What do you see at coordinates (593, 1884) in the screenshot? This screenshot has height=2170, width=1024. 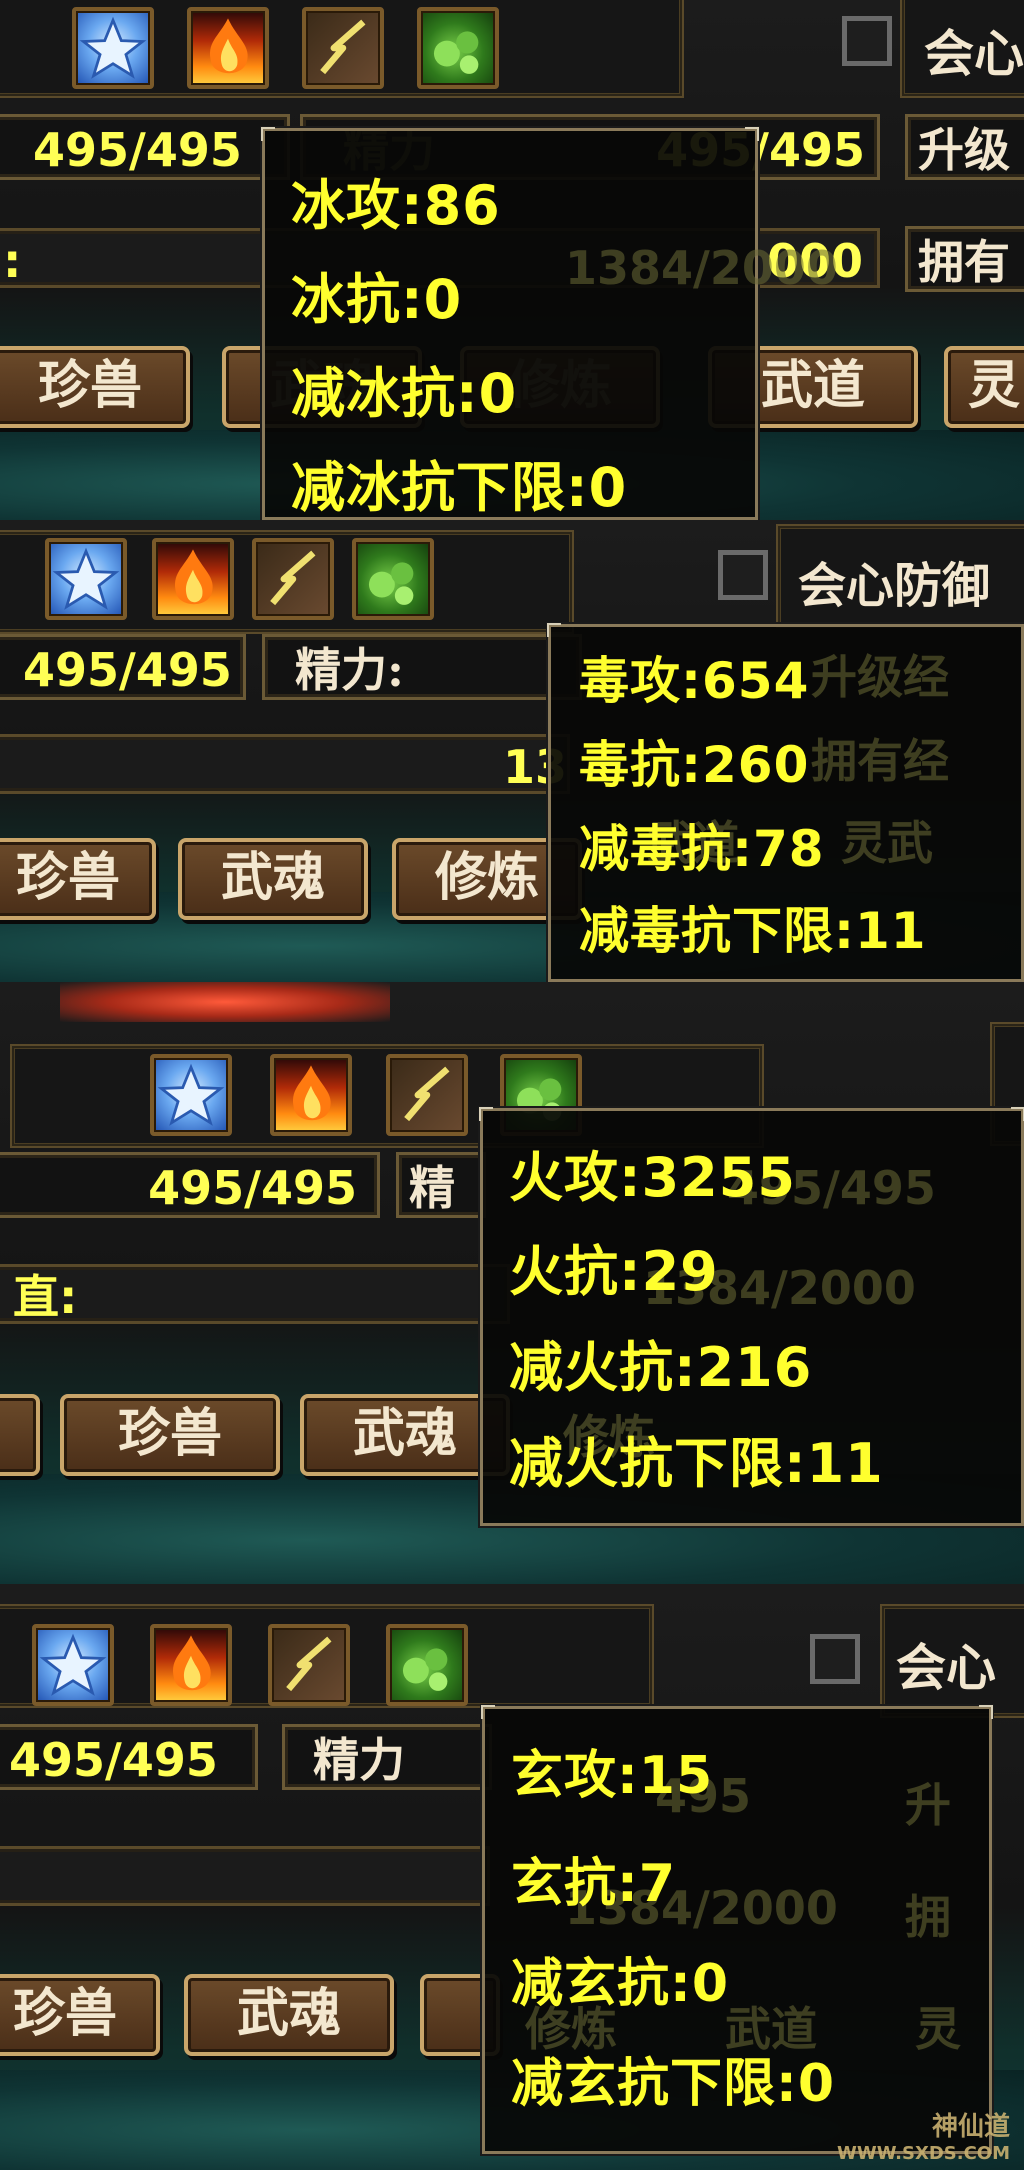 I see `tooltip-line-2: 玄抗:7` at bounding box center [593, 1884].